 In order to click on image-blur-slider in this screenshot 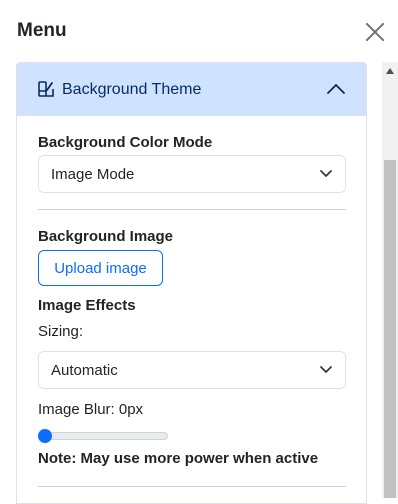, I will do `click(103, 436)`.